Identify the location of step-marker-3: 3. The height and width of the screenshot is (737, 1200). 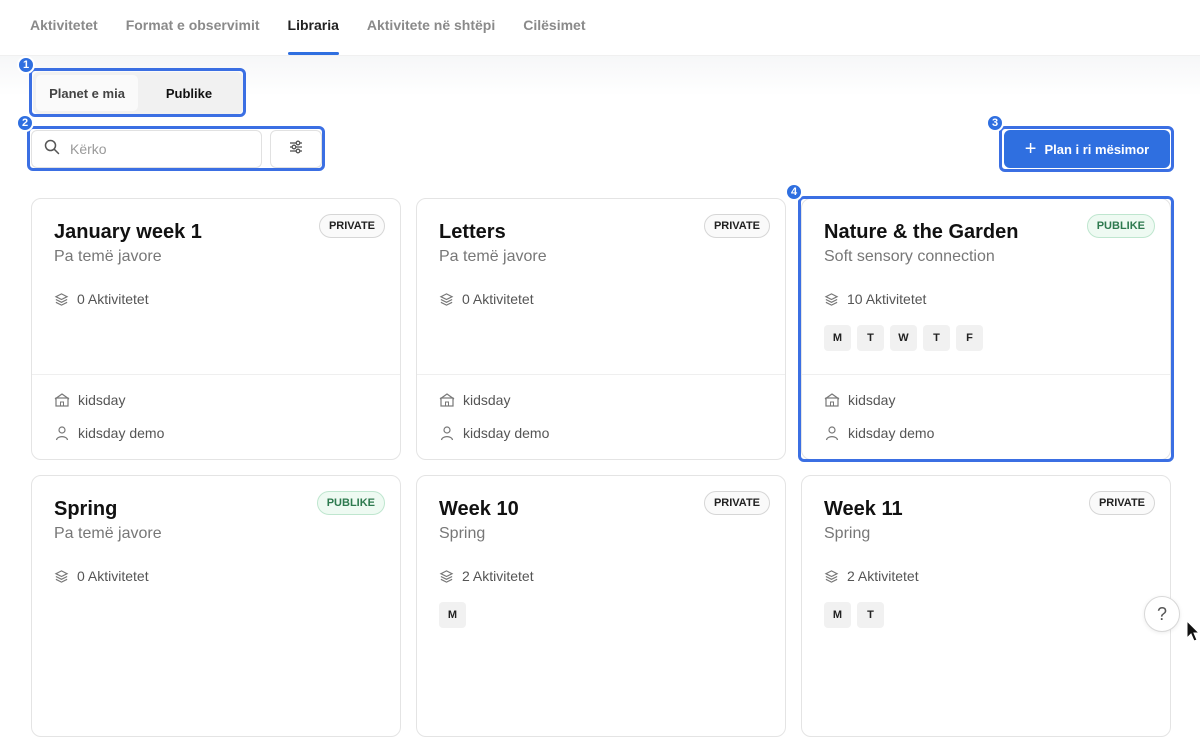
(995, 123).